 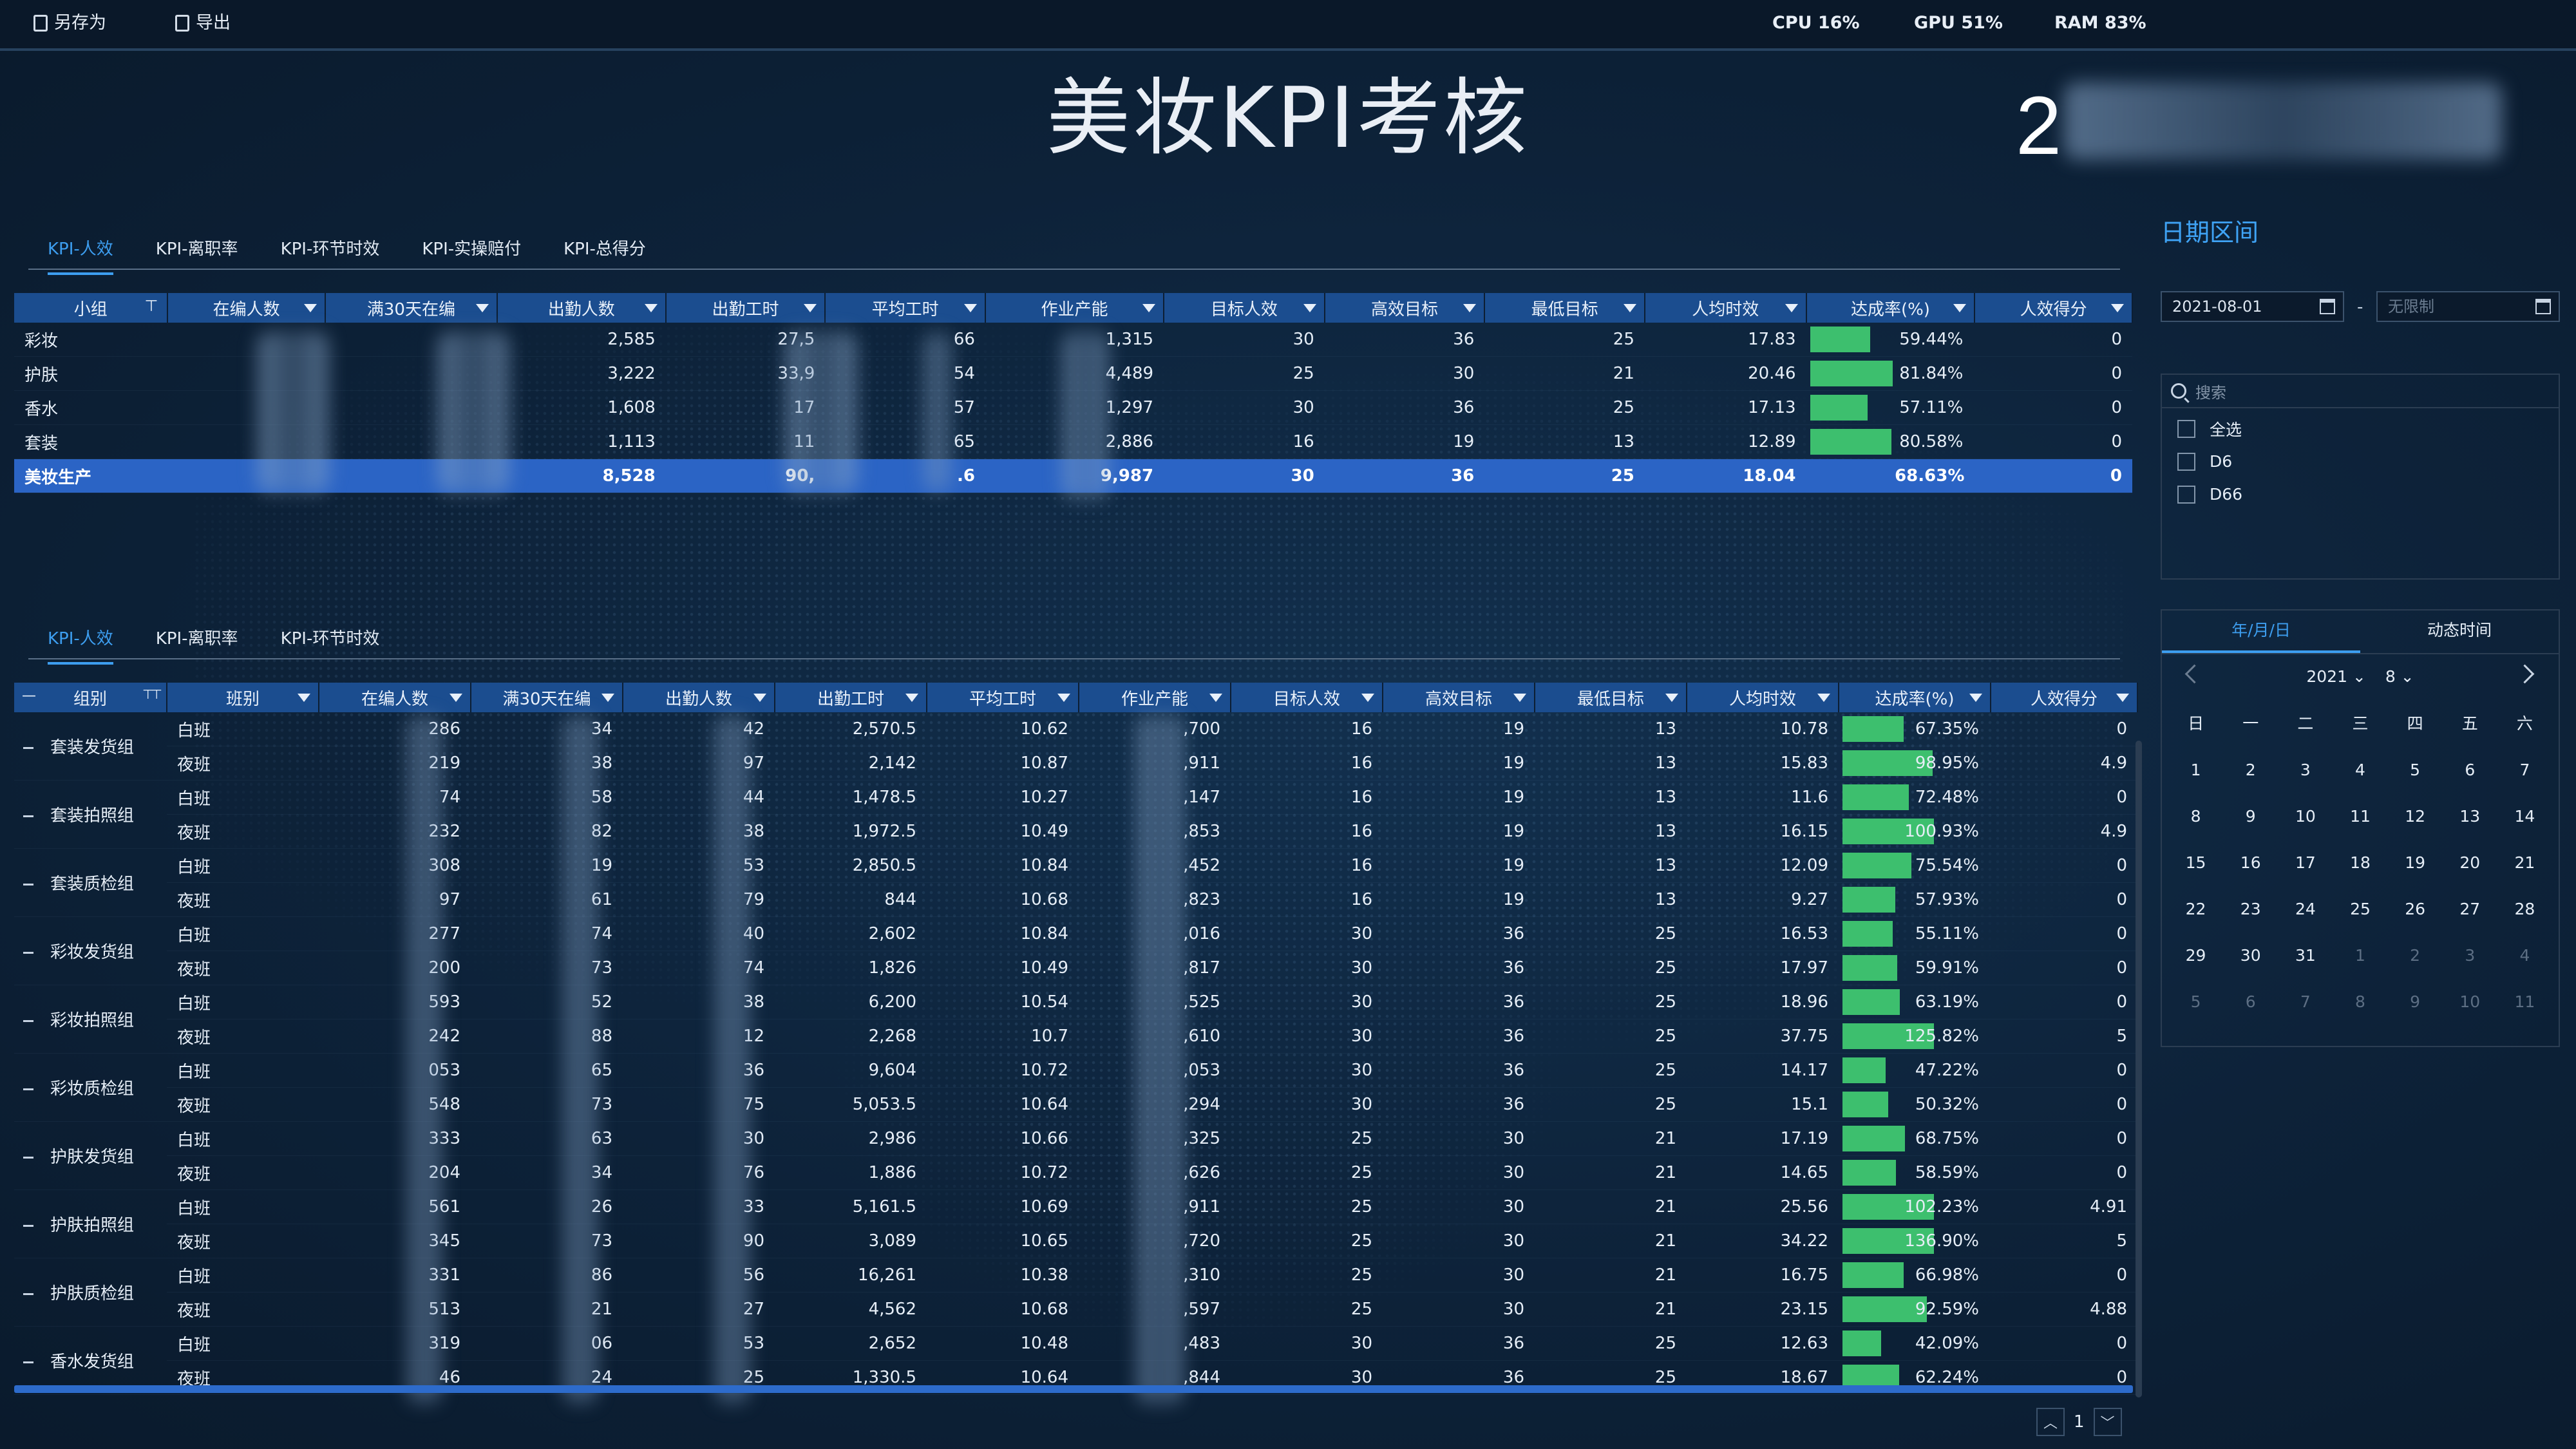 I want to click on page-down-button: ﹀, so click(x=2107, y=1422).